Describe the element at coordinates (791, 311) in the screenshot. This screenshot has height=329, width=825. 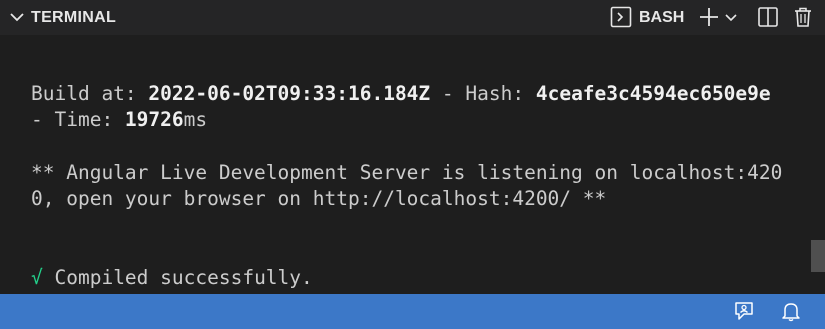
I see `bell-icon` at that location.